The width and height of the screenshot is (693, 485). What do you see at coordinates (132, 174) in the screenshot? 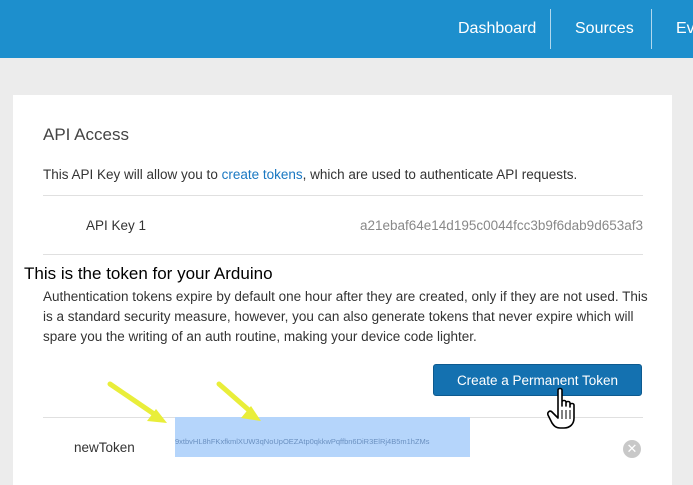
I see `intro-text-start: This API Key will allow you to` at bounding box center [132, 174].